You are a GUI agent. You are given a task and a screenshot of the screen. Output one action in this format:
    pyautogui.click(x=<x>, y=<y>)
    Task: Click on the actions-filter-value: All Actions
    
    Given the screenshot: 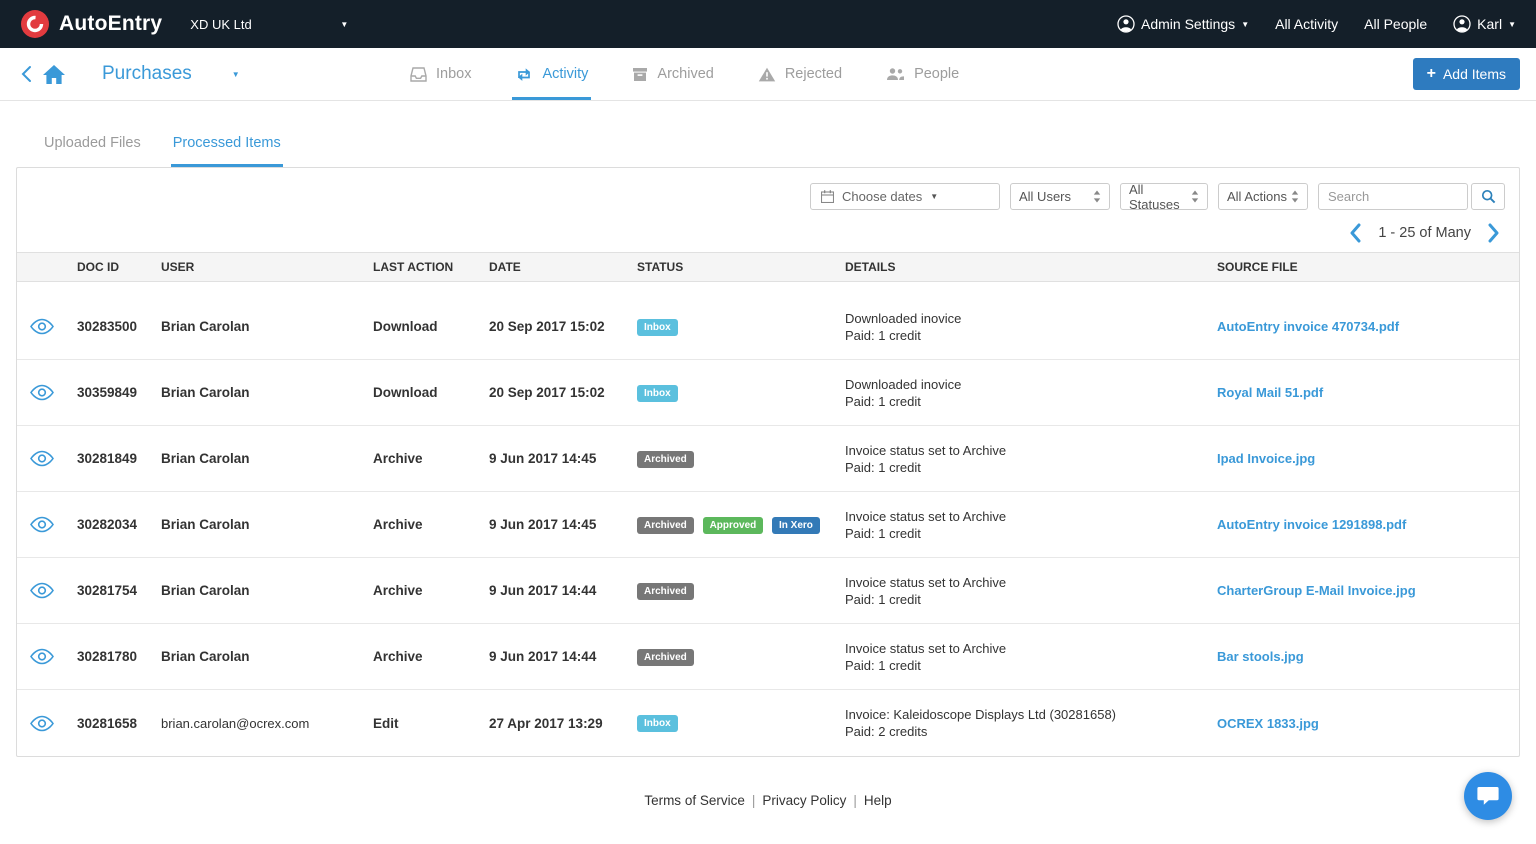 What is the action you would take?
    pyautogui.click(x=1257, y=196)
    